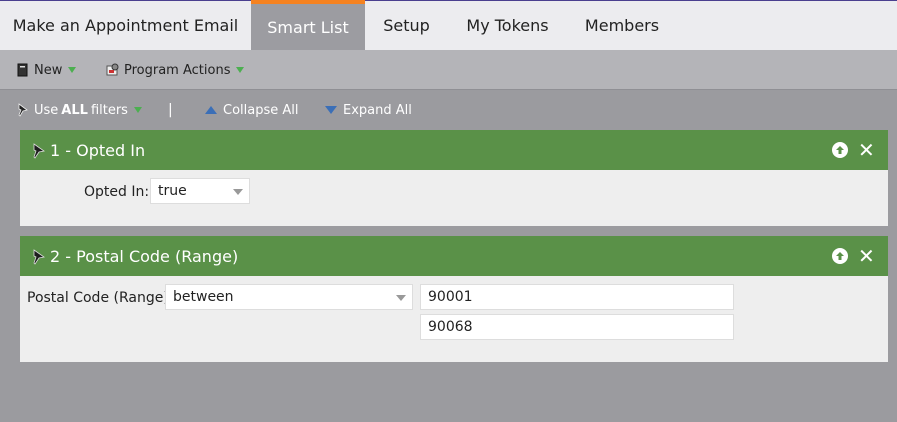 The height and width of the screenshot is (422, 897). Describe the element at coordinates (117, 192) in the screenshot. I see `filter-field-label: Opted In:` at that location.